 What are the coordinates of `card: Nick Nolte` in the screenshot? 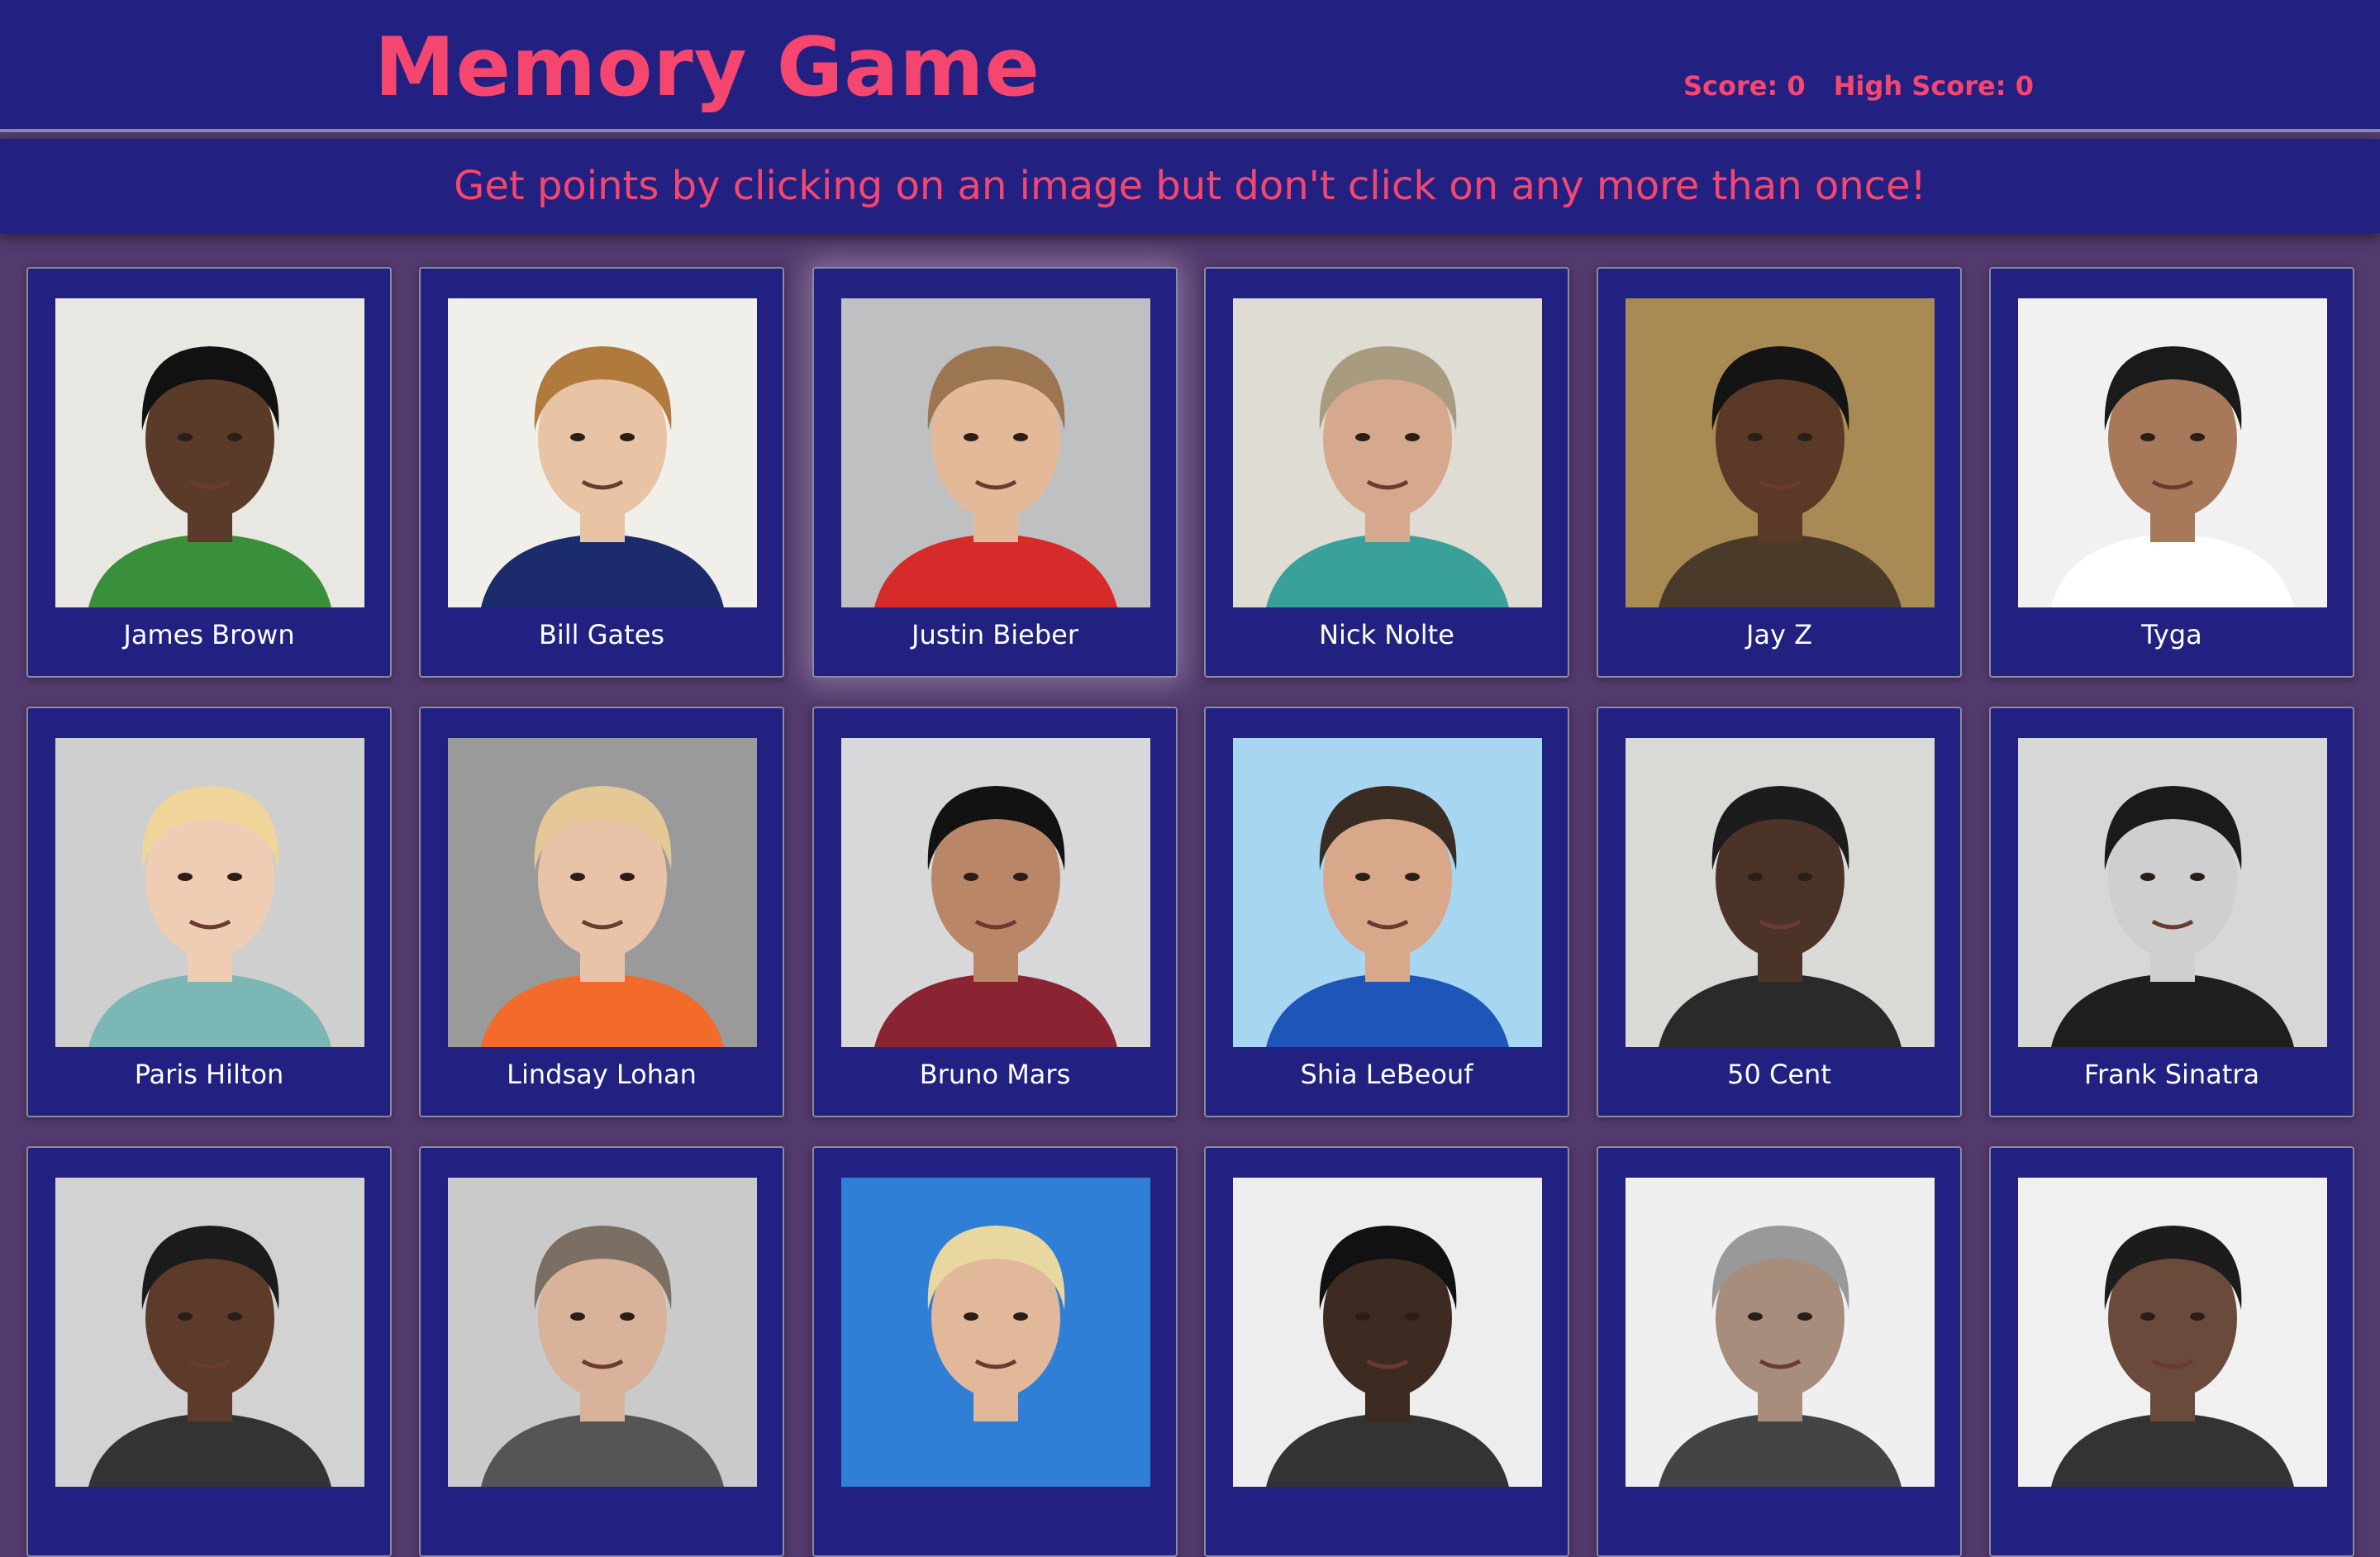 It's located at (1386, 472).